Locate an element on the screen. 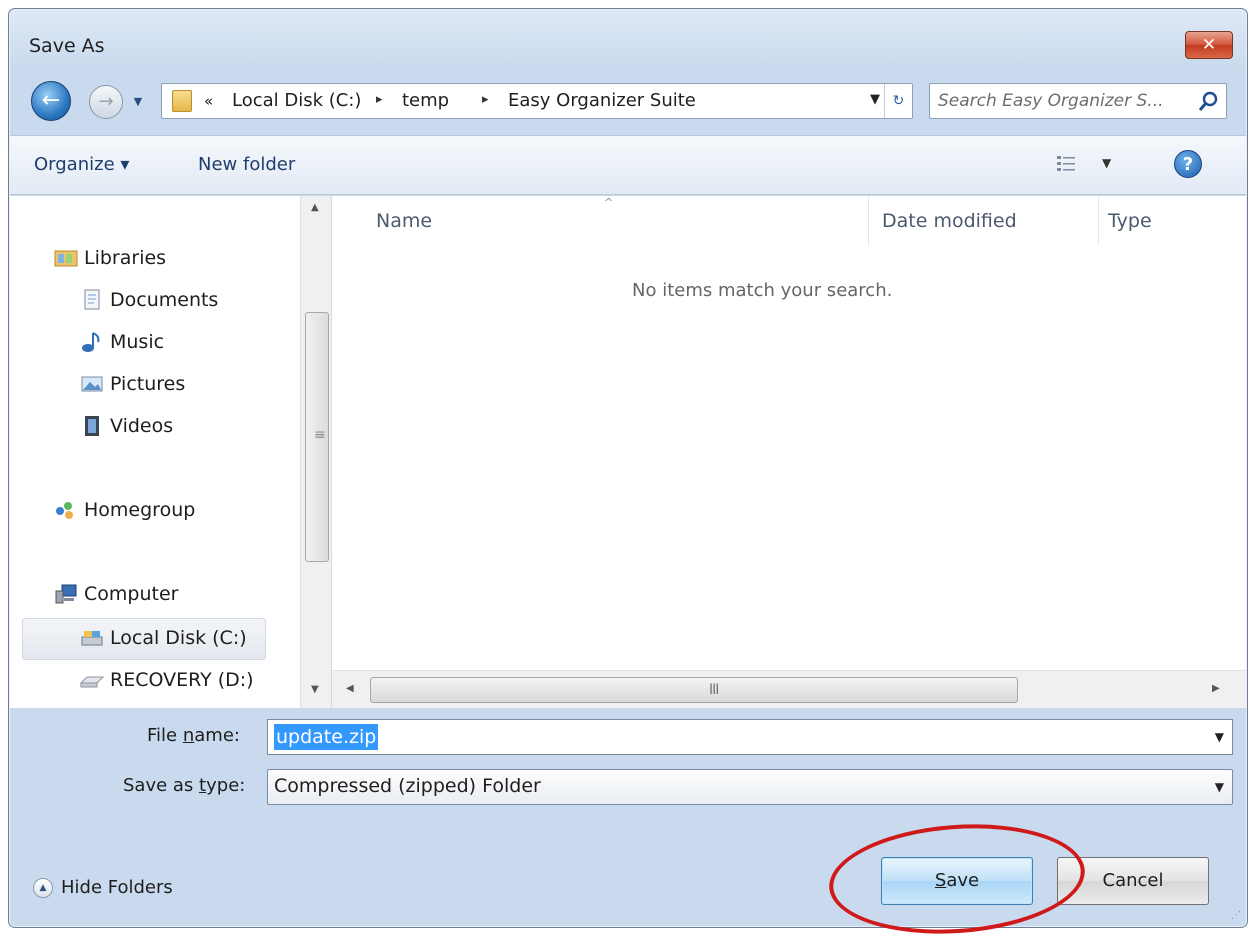 Image resolution: width=1255 pixels, height=942 pixels. sidebar-item-libraries: Libraries is located at coordinates (110, 258).